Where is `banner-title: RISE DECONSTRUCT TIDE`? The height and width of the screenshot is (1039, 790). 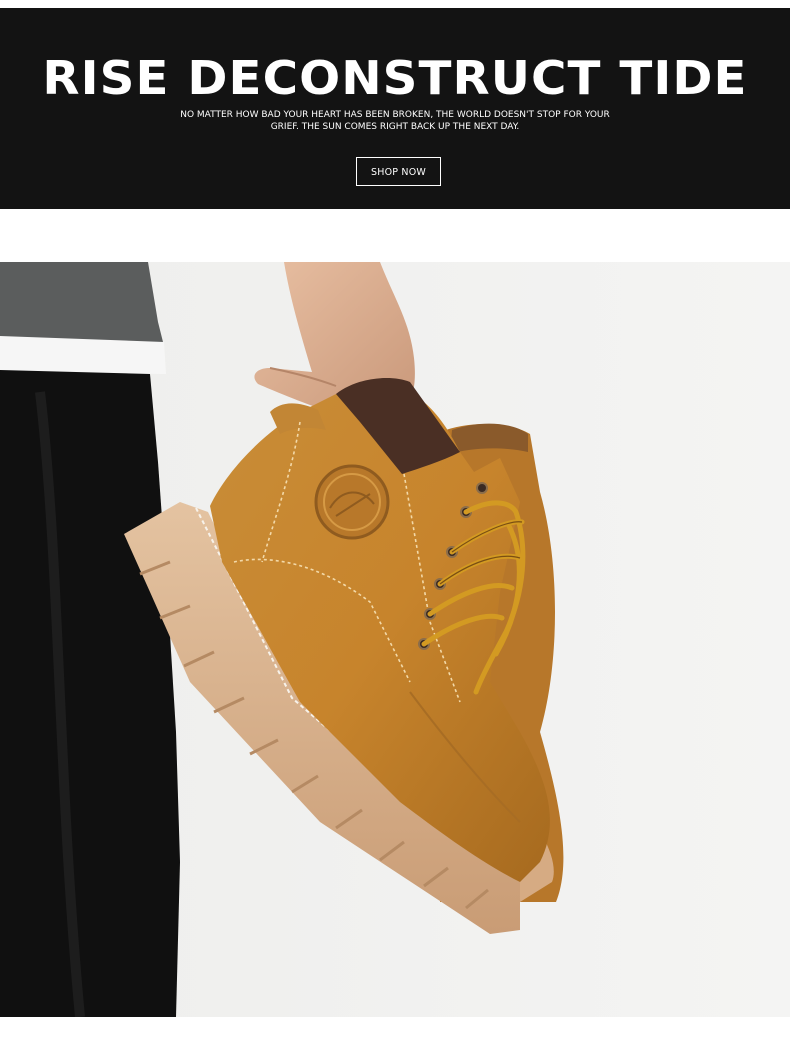 banner-title: RISE DECONSTRUCT TIDE is located at coordinates (395, 78).